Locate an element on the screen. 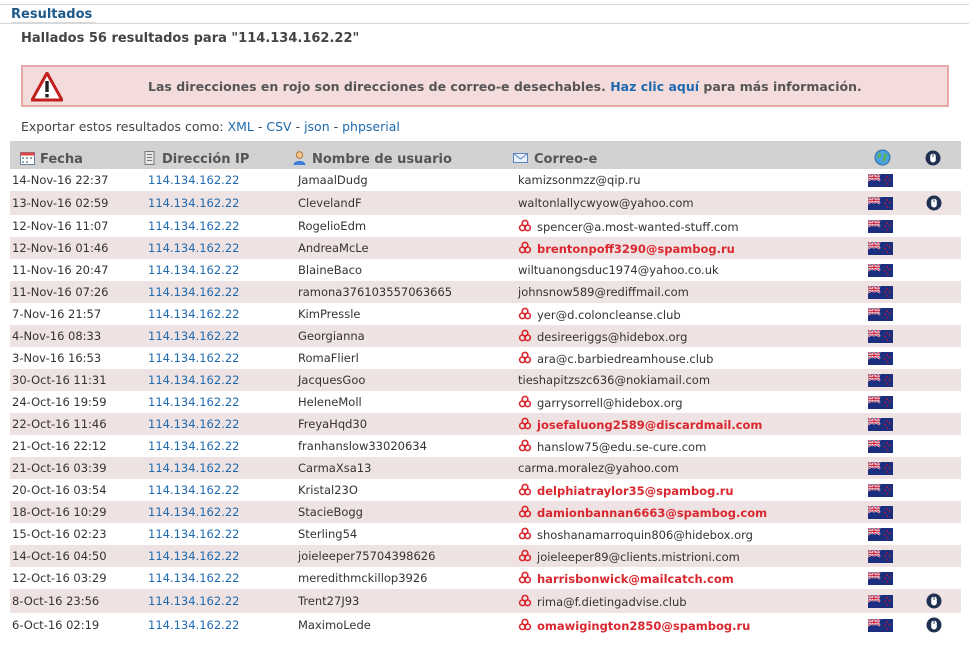 This screenshot has height=646, width=969. cell-email: joieleeper89@clients.mistrioni.com is located at coordinates (686, 556).